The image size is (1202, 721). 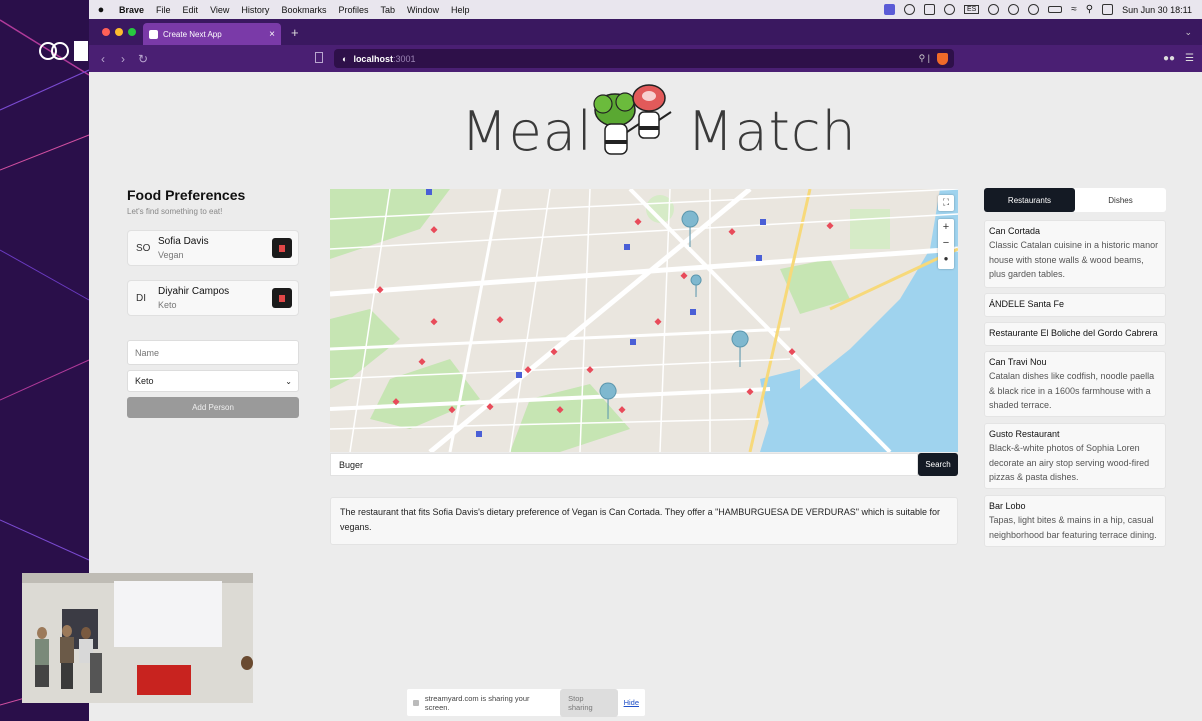 I want to click on menubar-clock: Sun Jun 30 18:11, so click(x=1157, y=10).